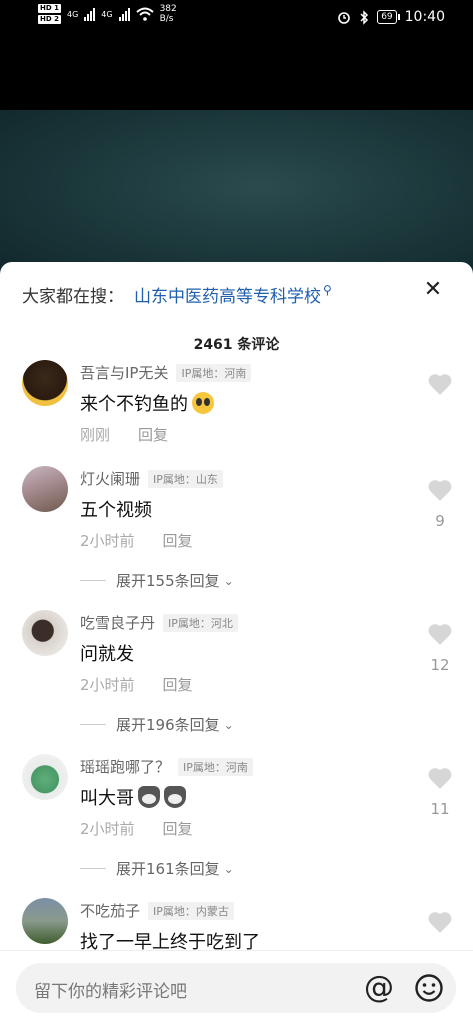 The image size is (473, 1025). Describe the element at coordinates (440, 504) in the screenshot. I see `like-button: 9` at that location.